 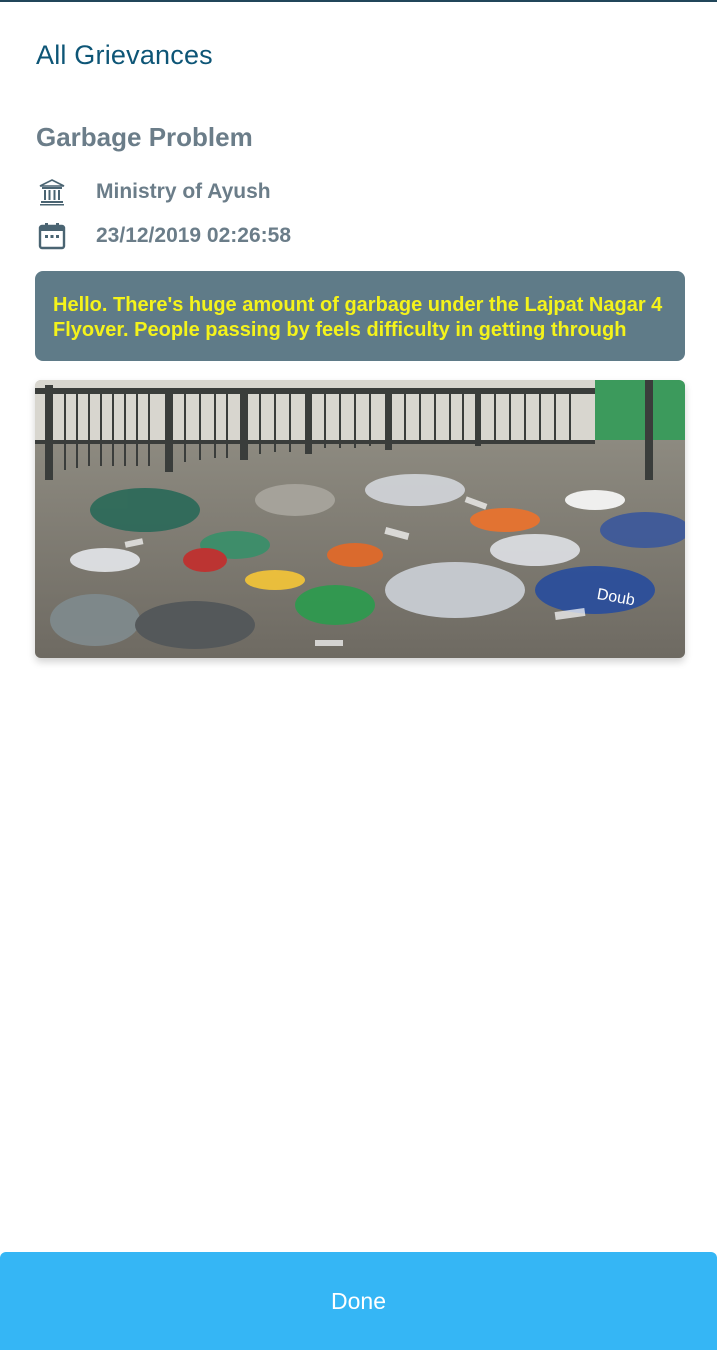 I want to click on ministry-row: Ministry of Ayush, so click(x=153, y=192).